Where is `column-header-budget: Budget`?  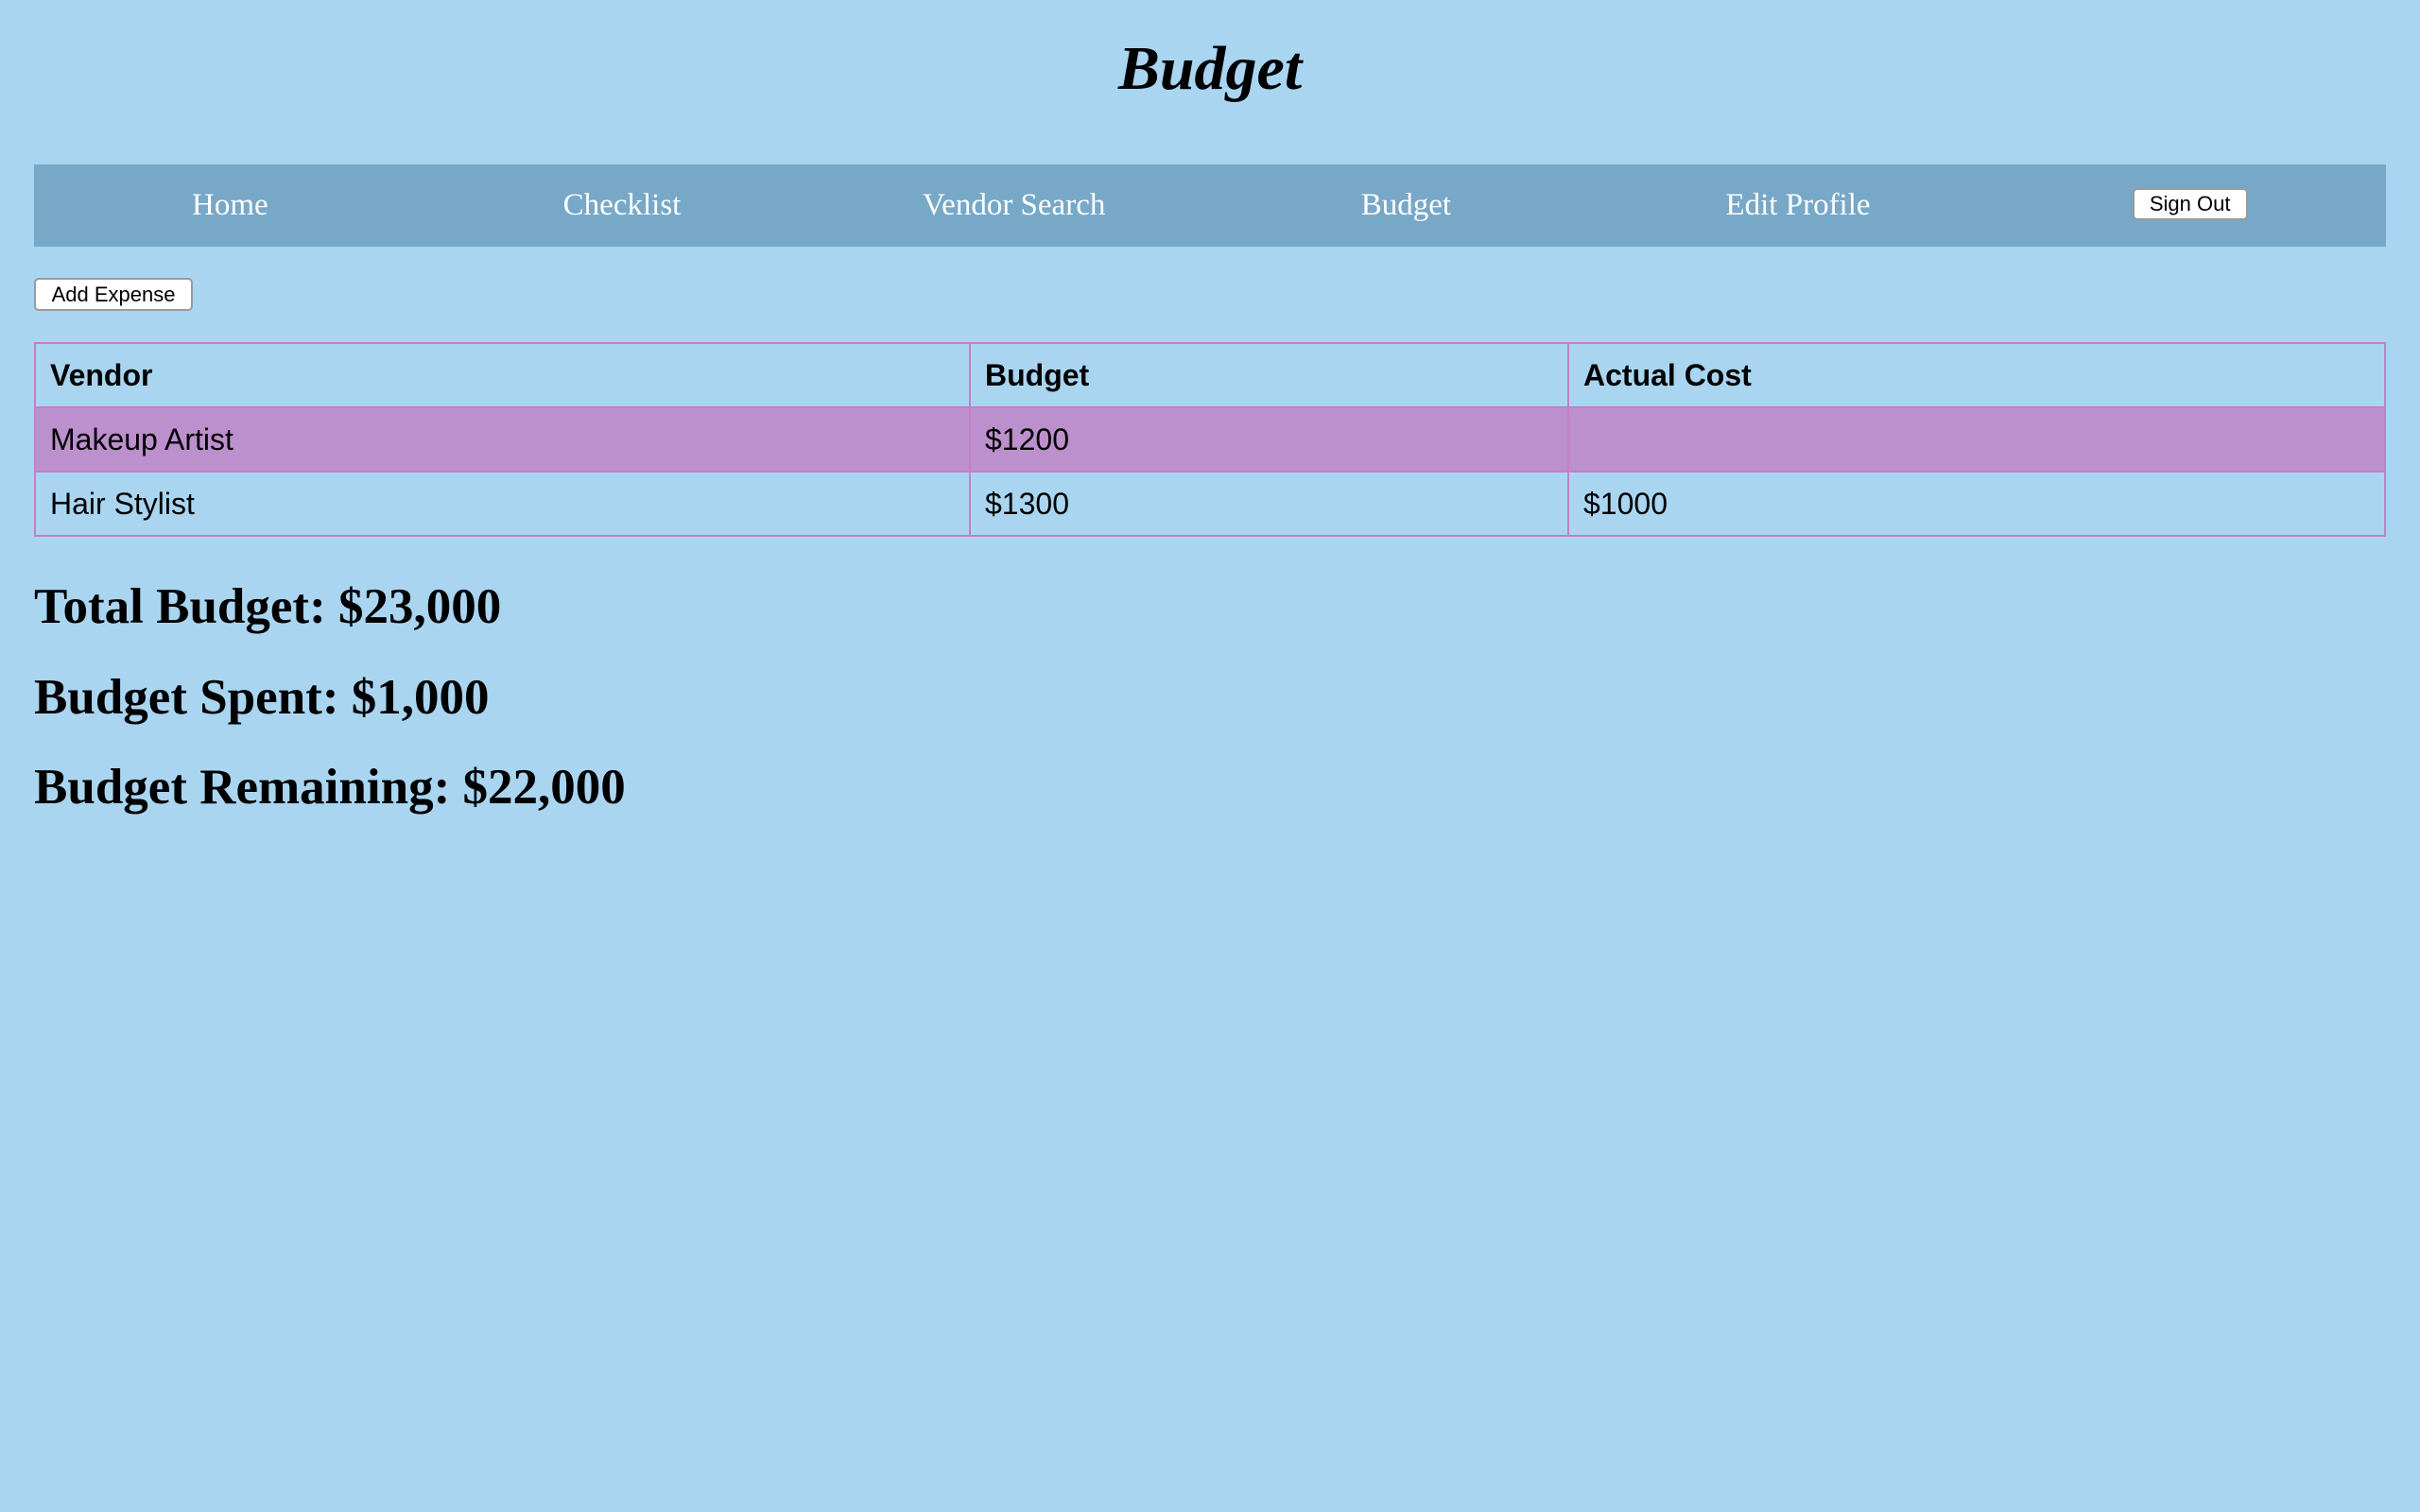 column-header-budget: Budget is located at coordinates (1269, 375).